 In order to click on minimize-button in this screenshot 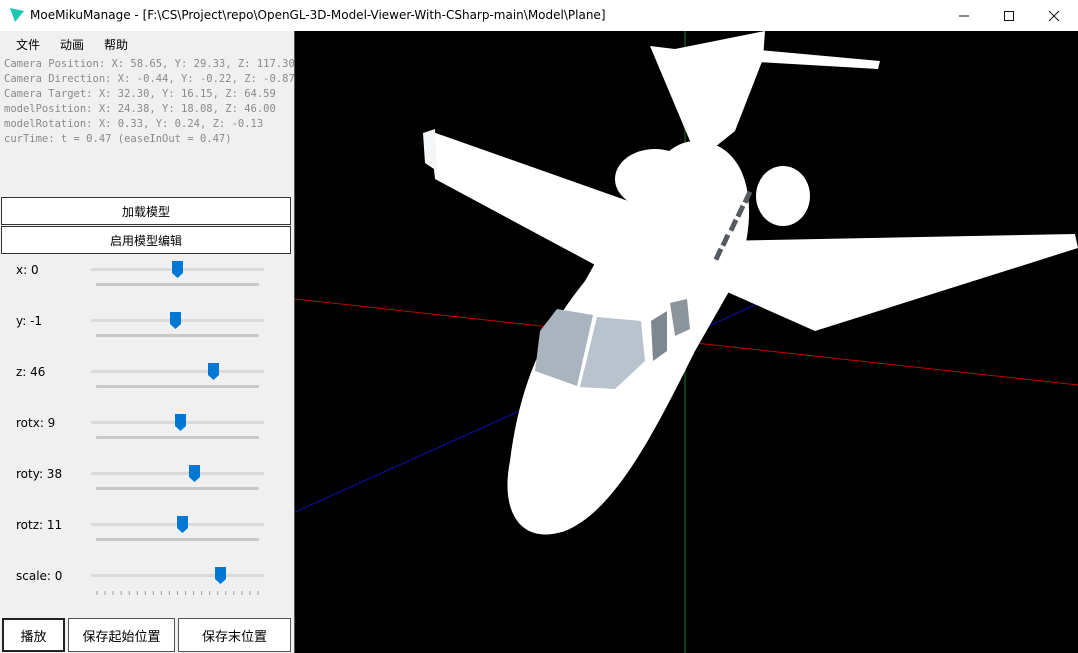, I will do `click(964, 15)`.